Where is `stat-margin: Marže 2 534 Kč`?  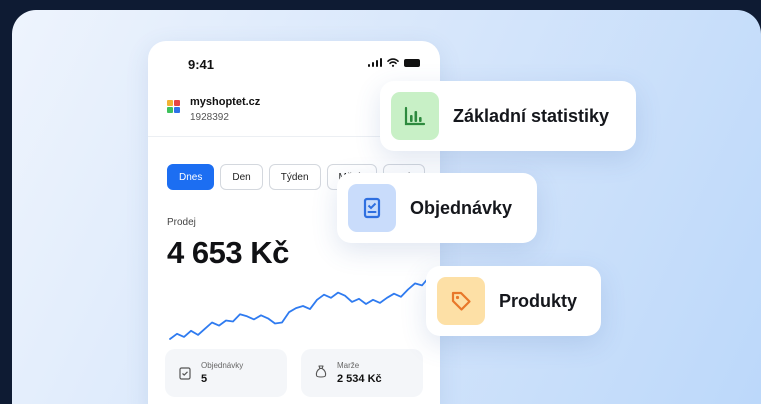 stat-margin: Marže 2 534 Kč is located at coordinates (362, 373).